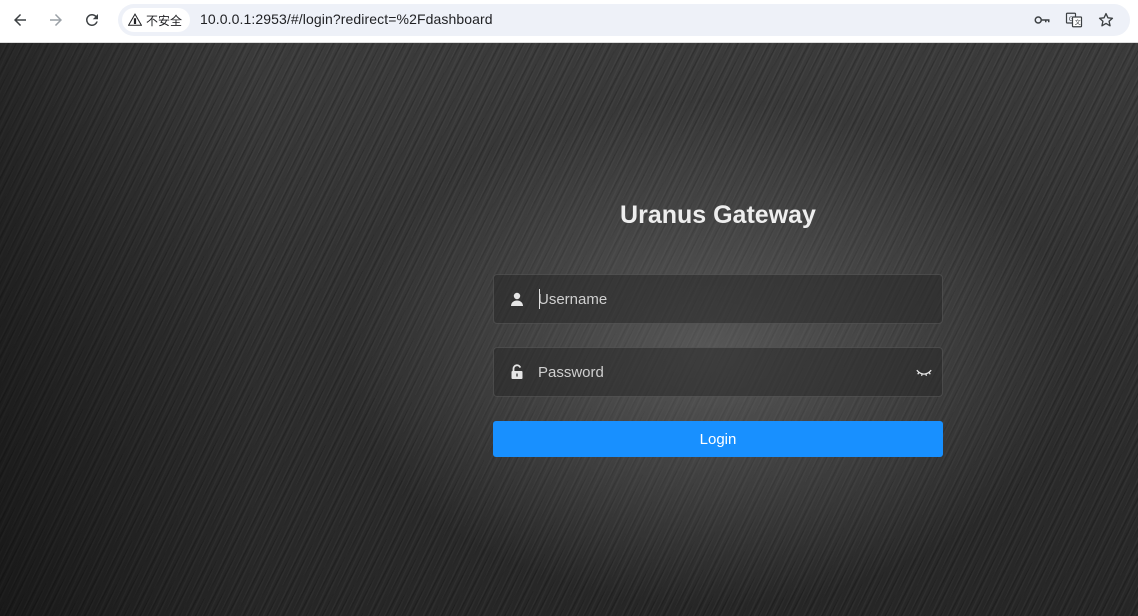  I want to click on back-button, so click(20, 20).